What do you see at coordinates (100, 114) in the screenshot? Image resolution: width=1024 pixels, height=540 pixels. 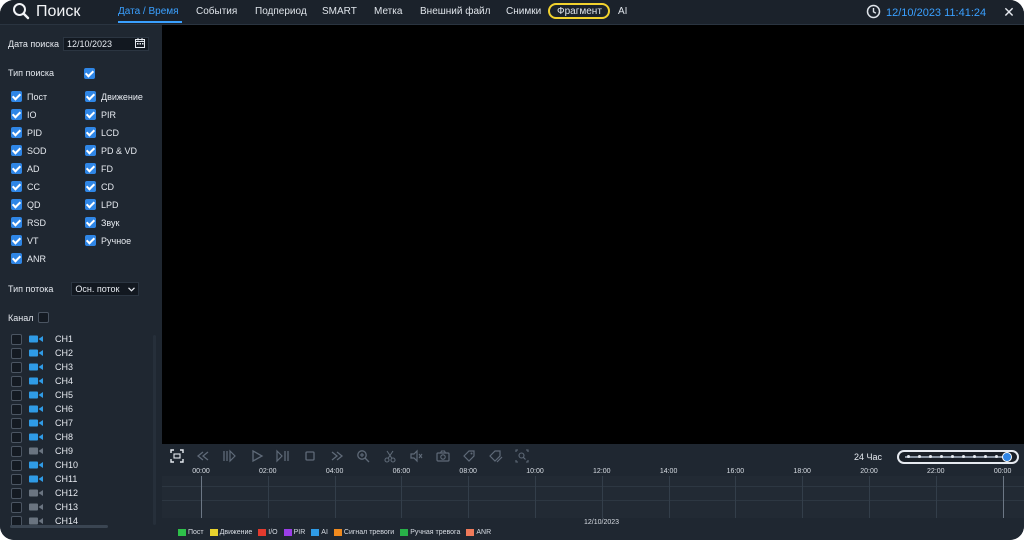 I see `search-type-option: PIR` at bounding box center [100, 114].